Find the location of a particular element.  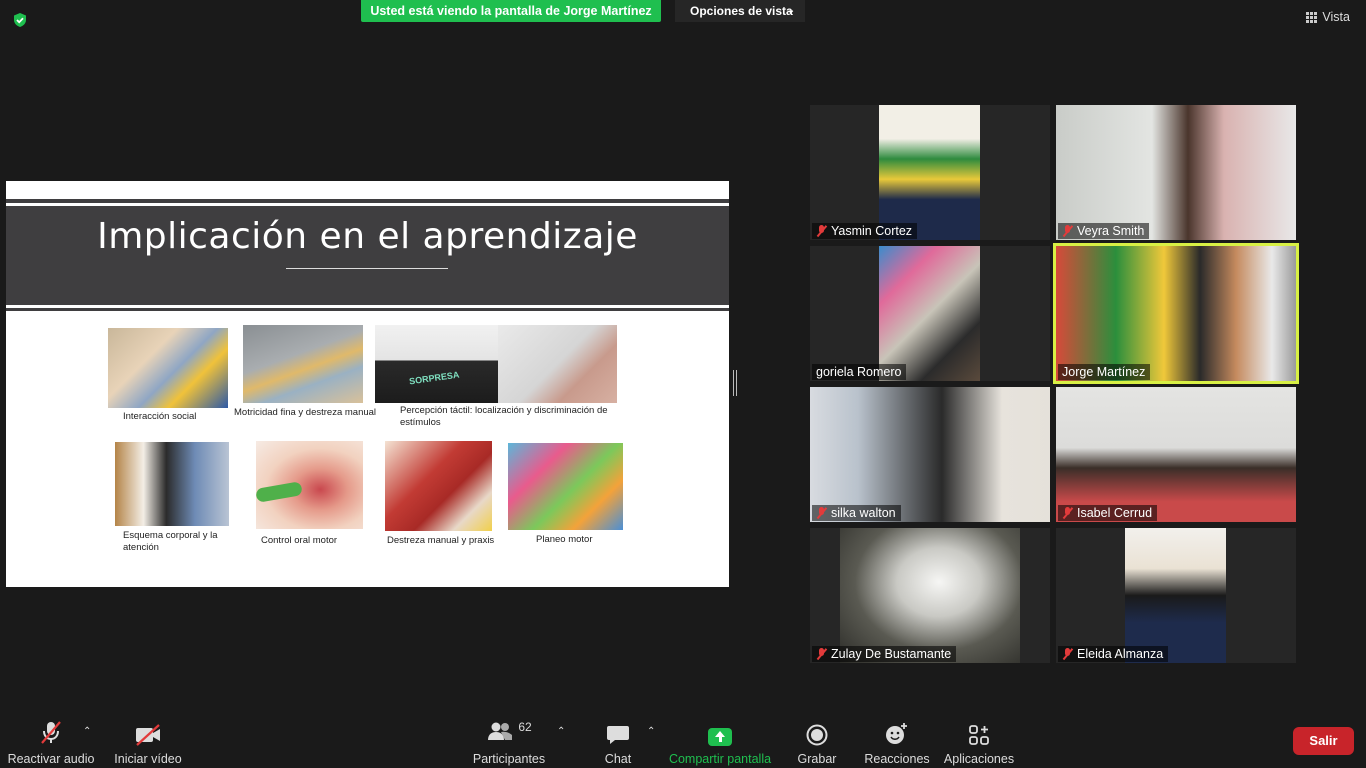

photo-body-schema is located at coordinates (172, 484).